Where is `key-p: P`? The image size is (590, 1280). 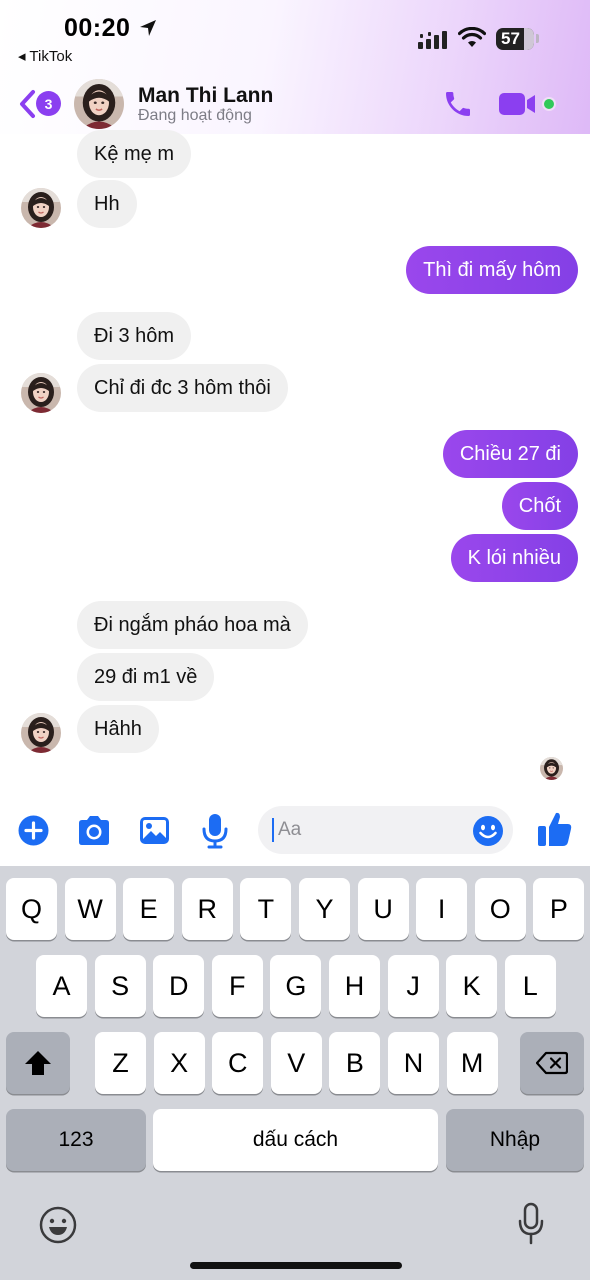 key-p: P is located at coordinates (559, 909).